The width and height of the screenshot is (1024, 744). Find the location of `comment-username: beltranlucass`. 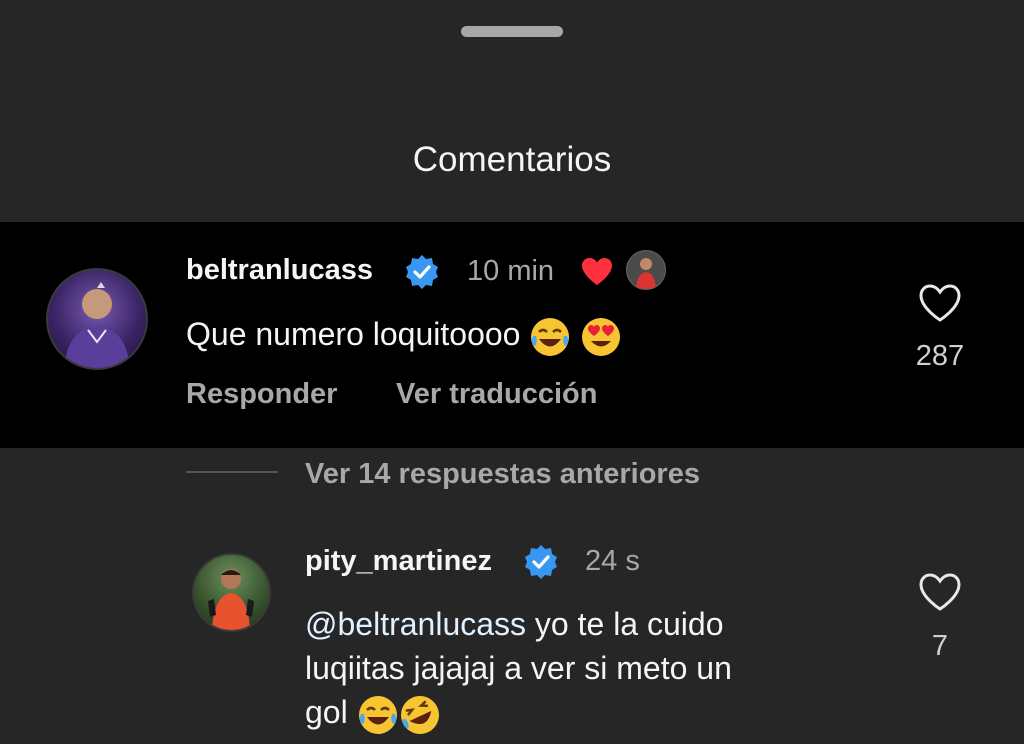

comment-username: beltranlucass is located at coordinates (279, 270).